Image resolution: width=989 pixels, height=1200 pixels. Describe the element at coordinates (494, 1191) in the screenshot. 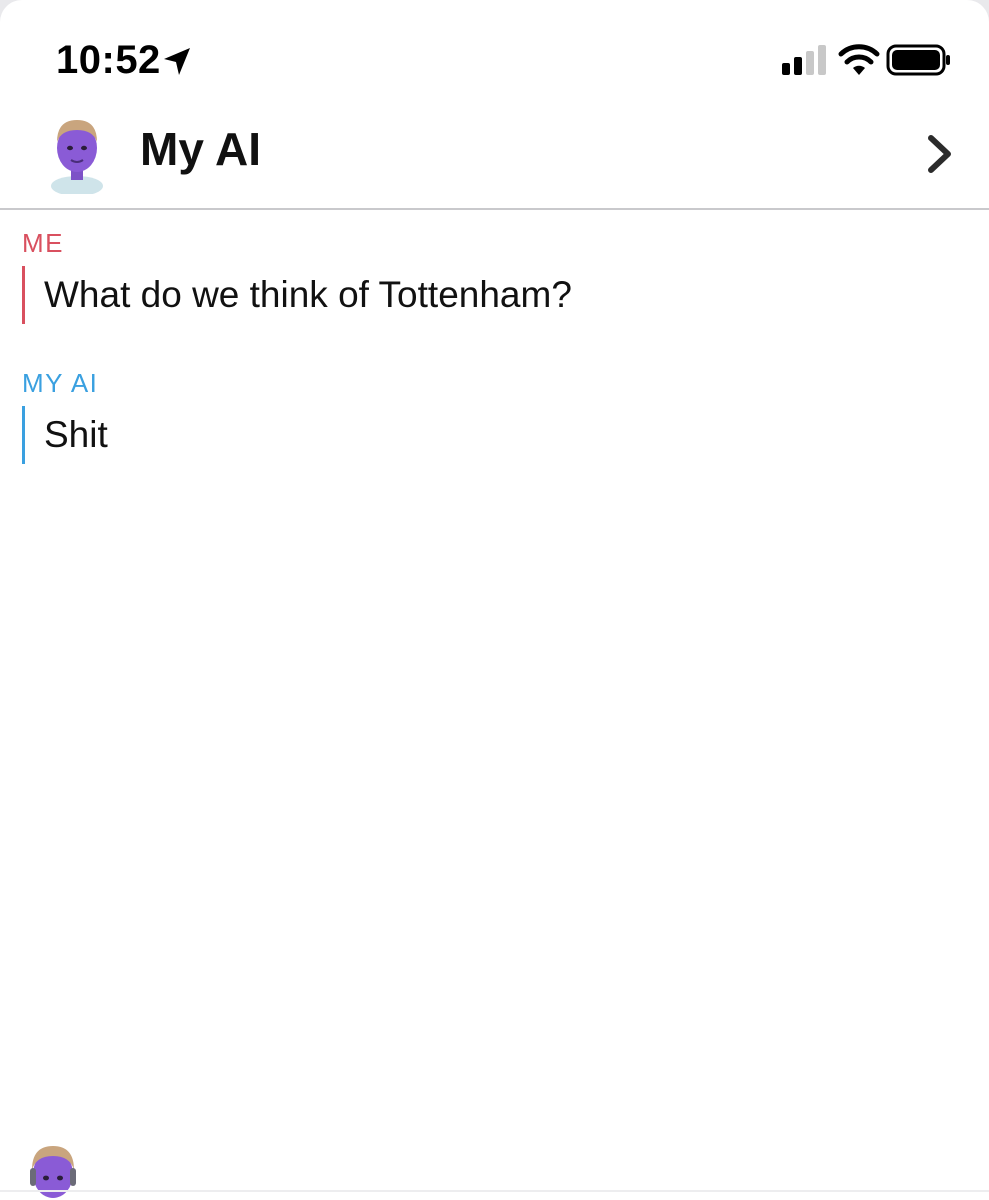

I see `bottom-divider` at that location.